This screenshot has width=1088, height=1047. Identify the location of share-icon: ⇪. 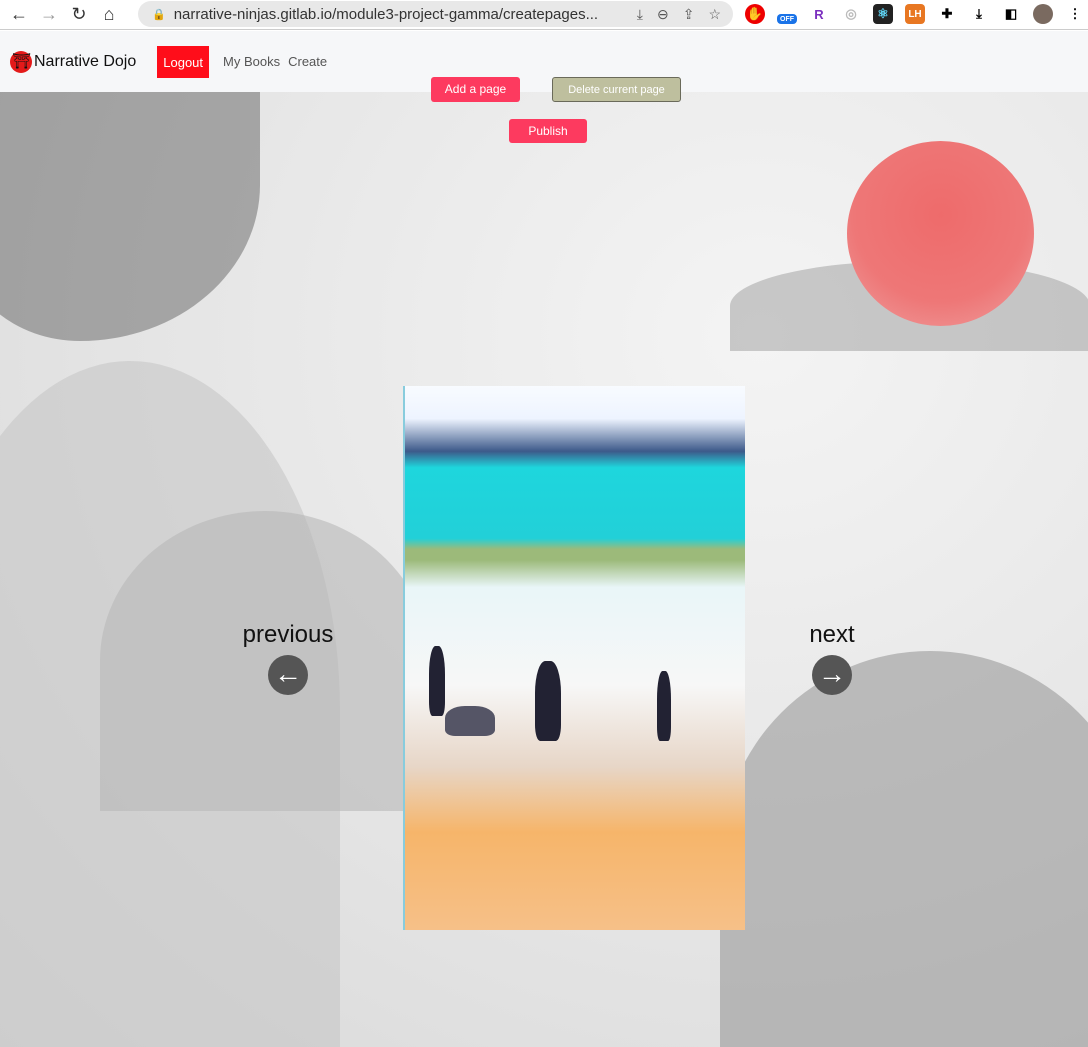
(689, 14).